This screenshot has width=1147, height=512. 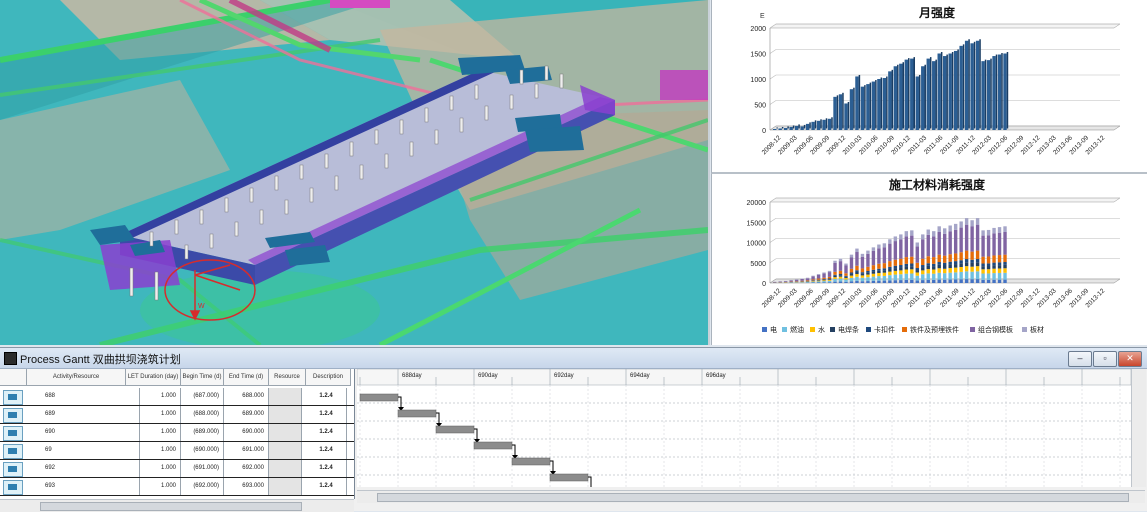 What do you see at coordinates (1138, 428) in the screenshot?
I see `timeline-vertical-scrollbar` at bounding box center [1138, 428].